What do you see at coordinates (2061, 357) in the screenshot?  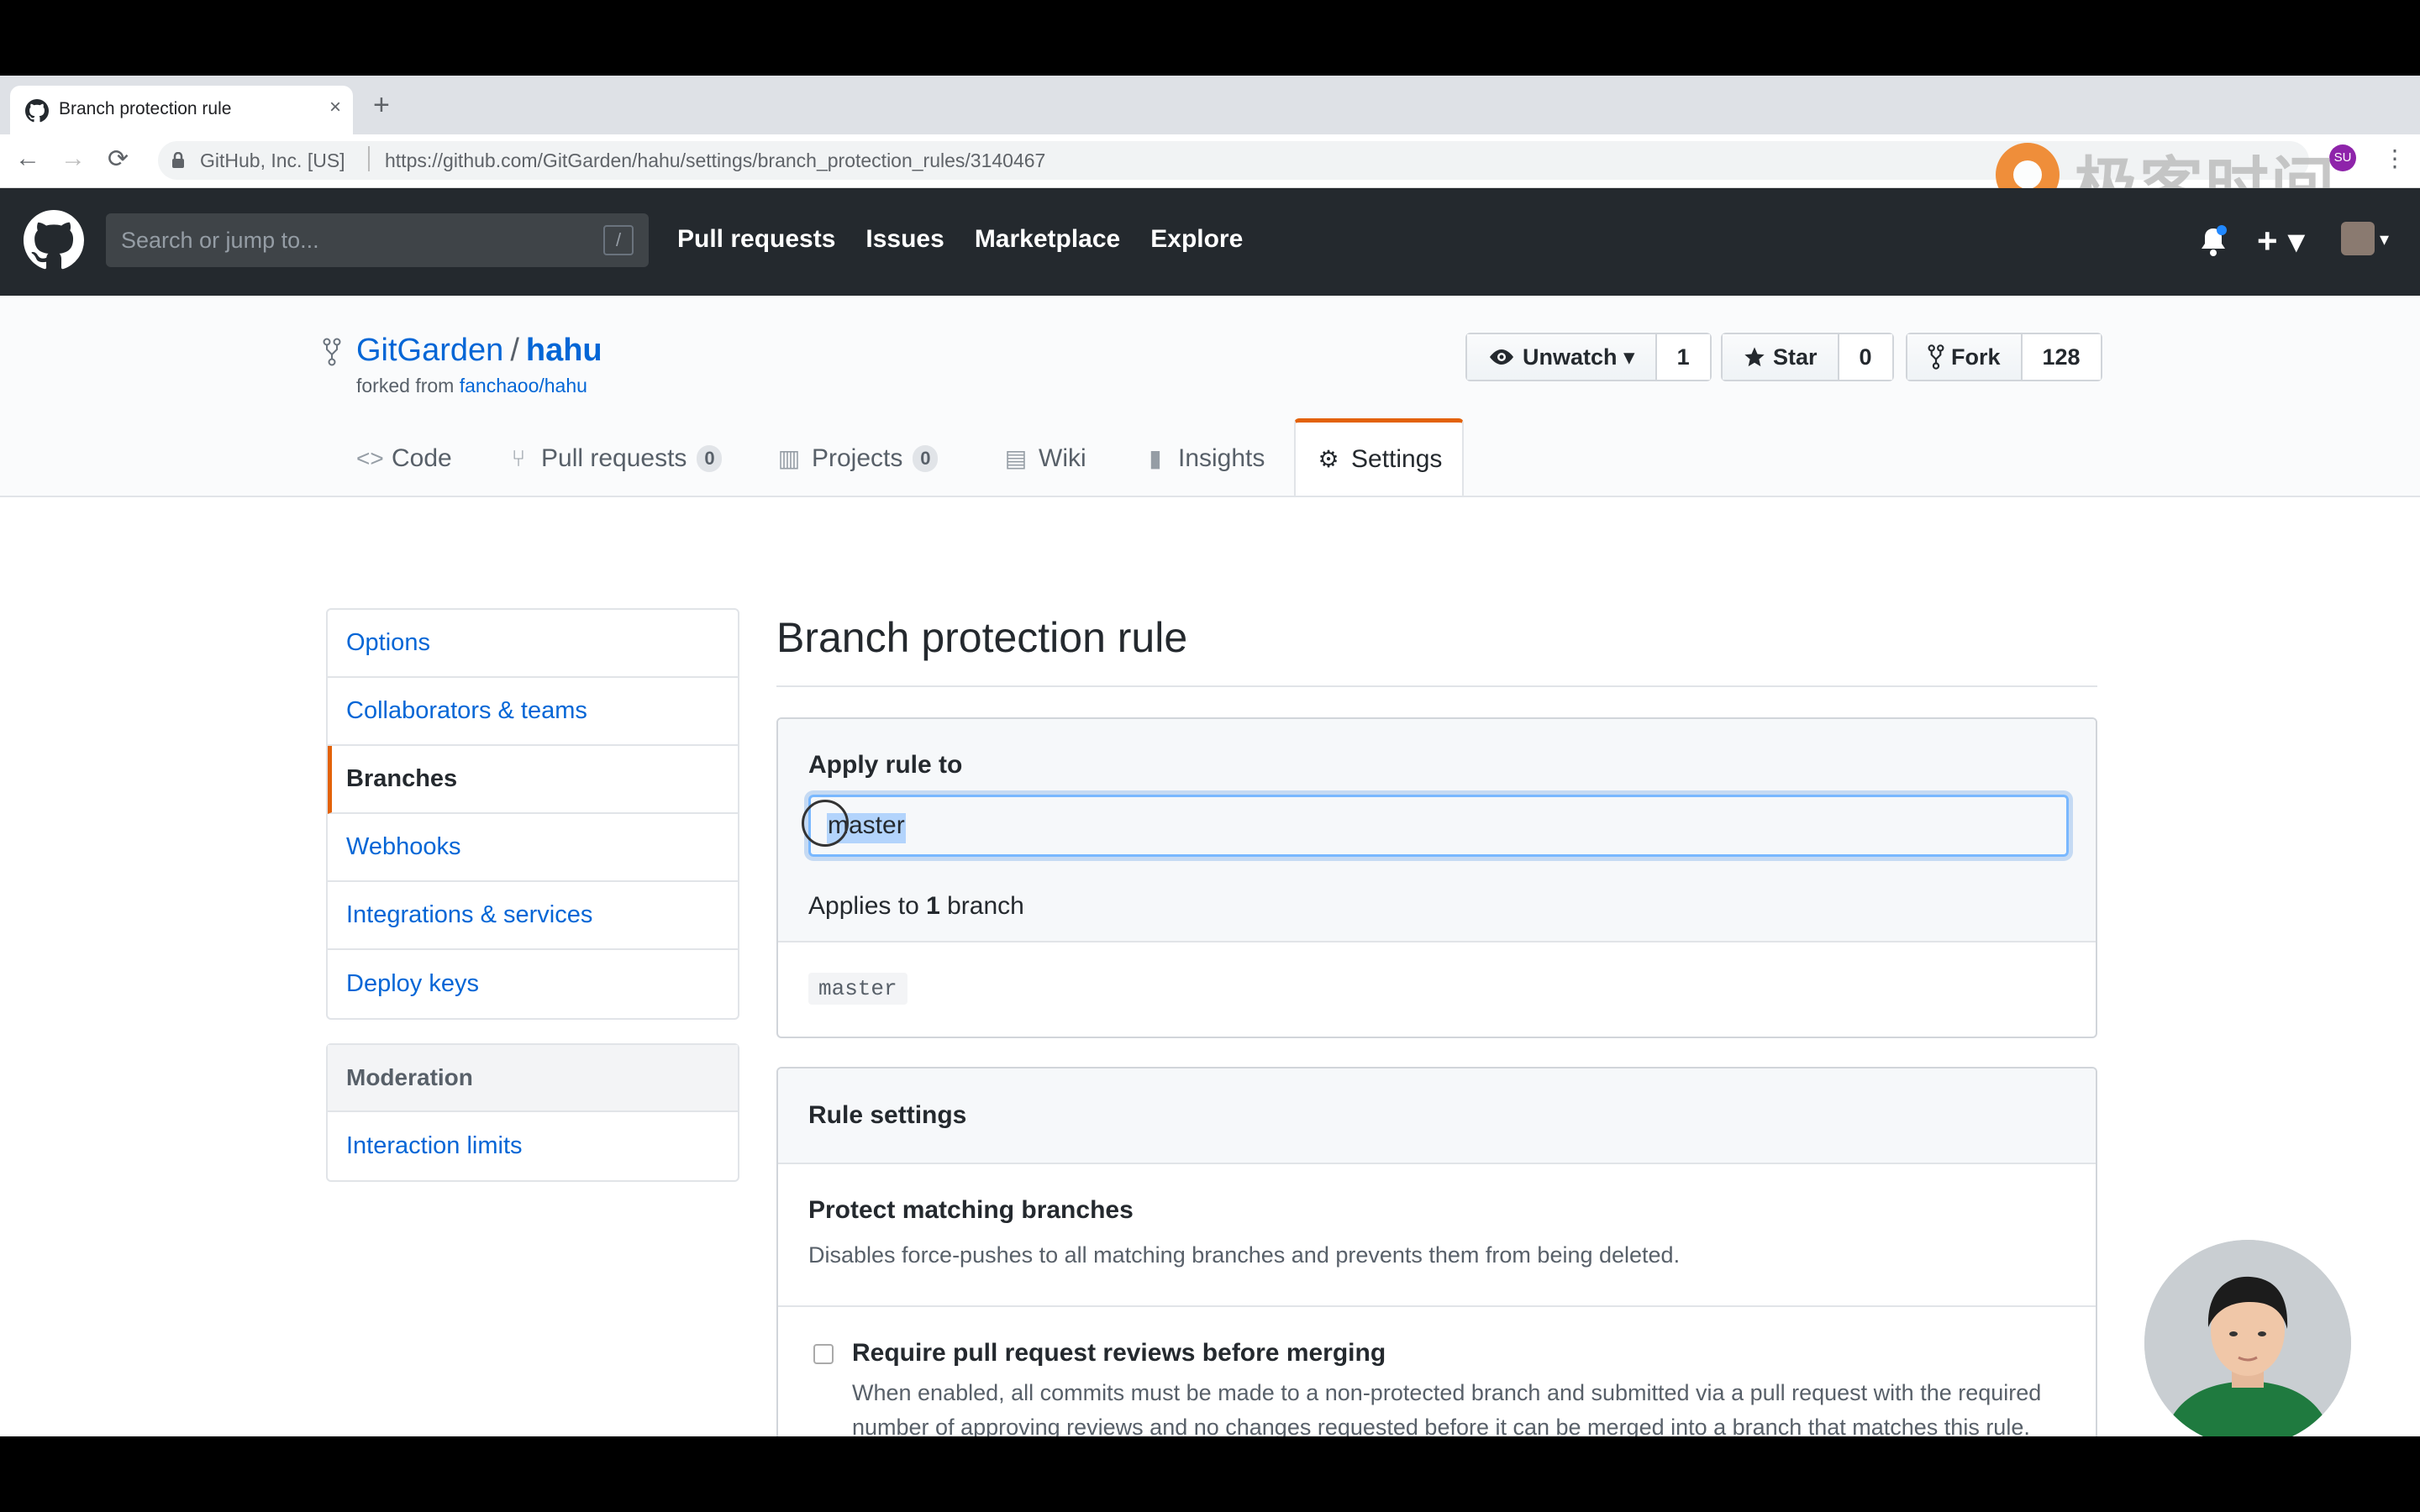 I see `fork-count: 128` at bounding box center [2061, 357].